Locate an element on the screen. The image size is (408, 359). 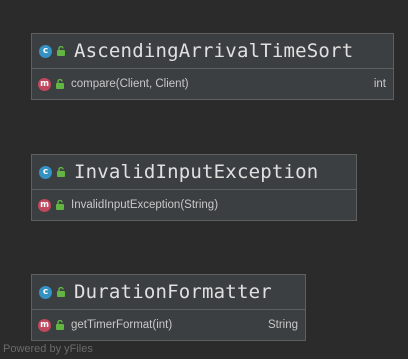
member-row: m InvalidInputException(String) is located at coordinates (194, 205).